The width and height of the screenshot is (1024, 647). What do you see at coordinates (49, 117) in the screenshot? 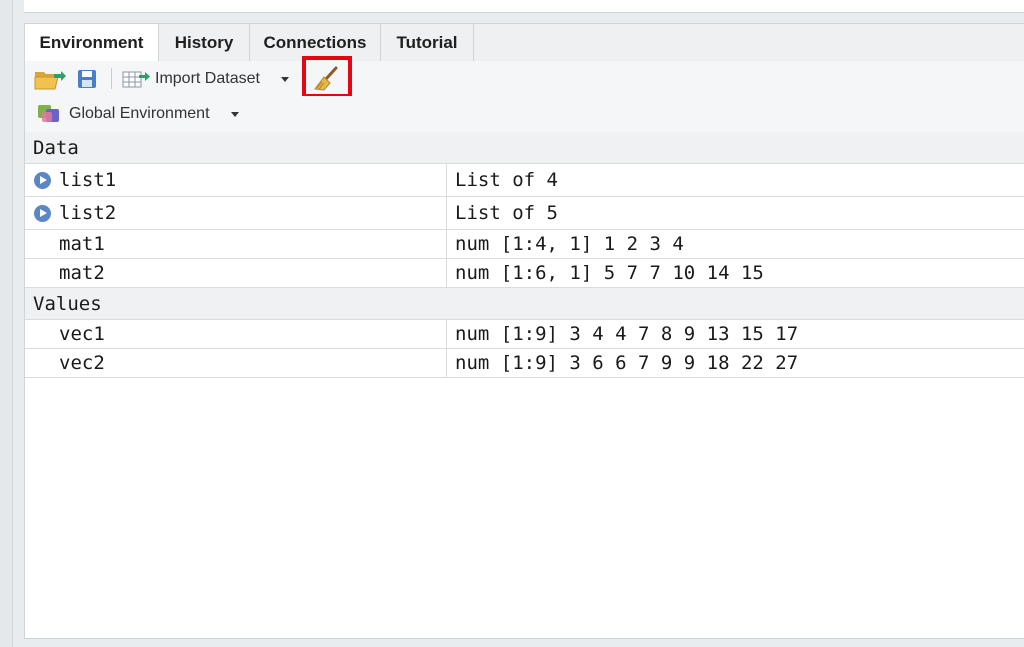
I see `r-environment-icon` at bounding box center [49, 117].